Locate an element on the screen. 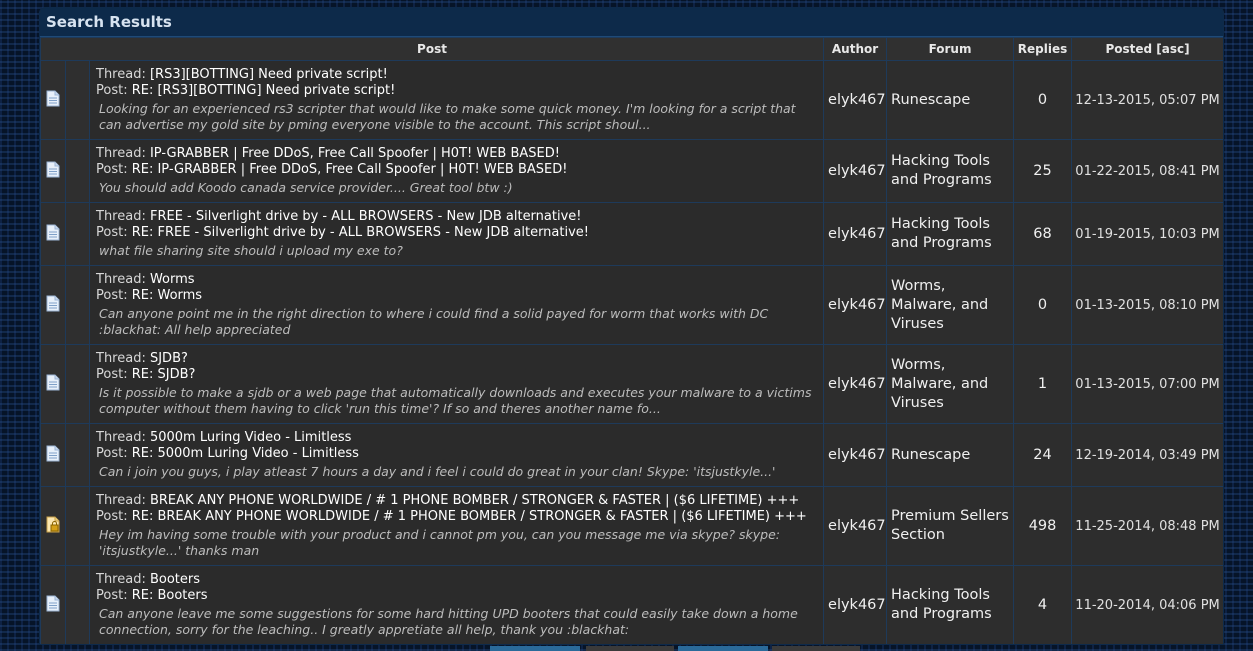  thread-link: [RS3][BOTTING] Need private script! is located at coordinates (269, 74).